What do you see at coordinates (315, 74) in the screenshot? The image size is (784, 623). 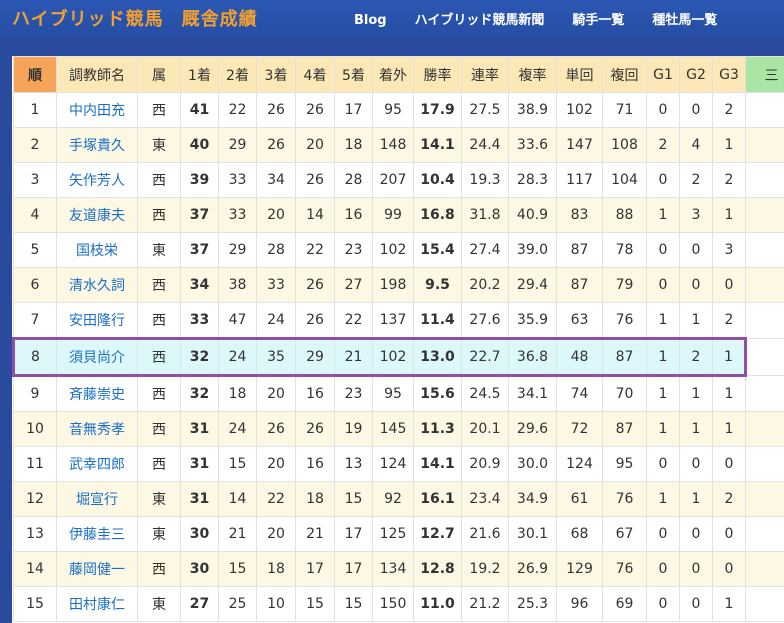 I see `column-header-fourth: 4着` at bounding box center [315, 74].